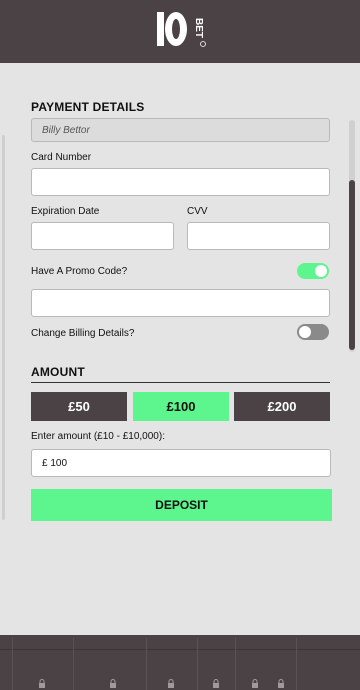 The image size is (360, 690). What do you see at coordinates (3, 327) in the screenshot?
I see `left-rail` at bounding box center [3, 327].